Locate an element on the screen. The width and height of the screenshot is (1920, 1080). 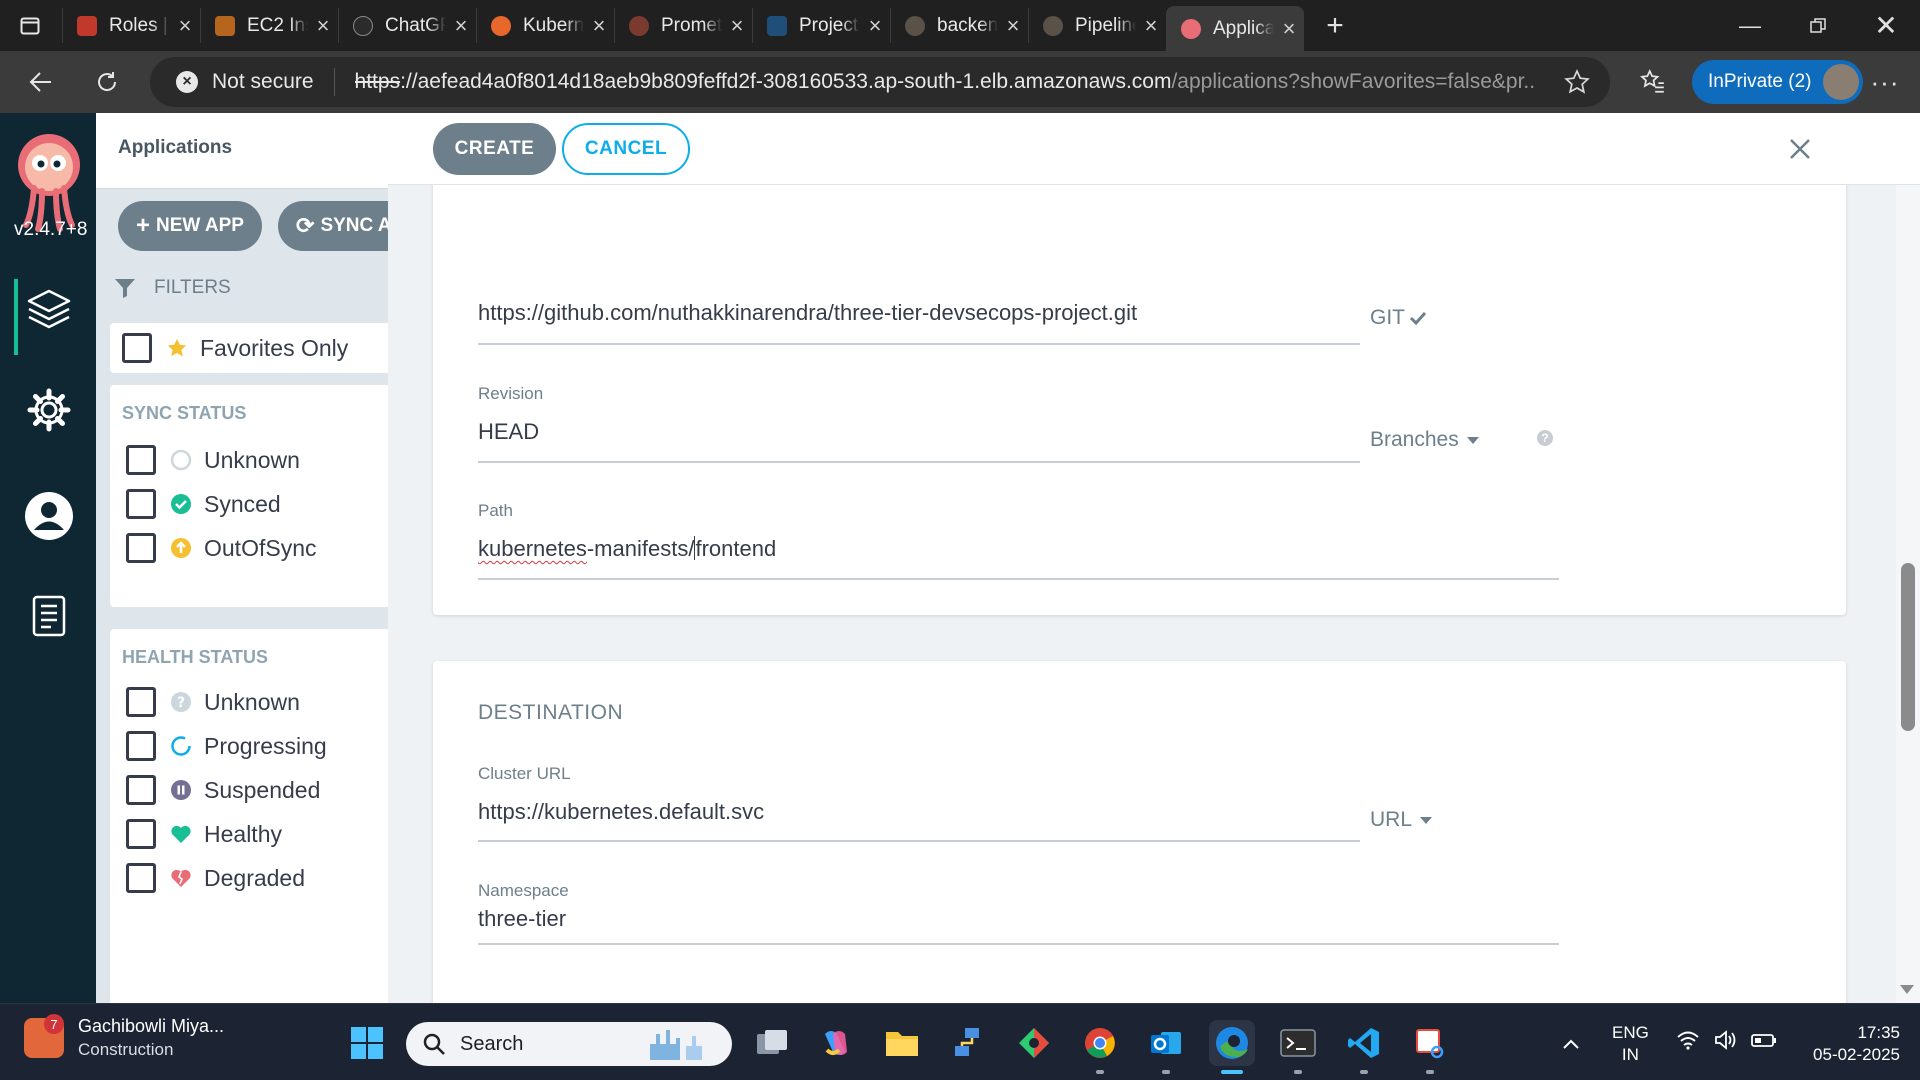
nav-settings-button is located at coordinates (49, 410).